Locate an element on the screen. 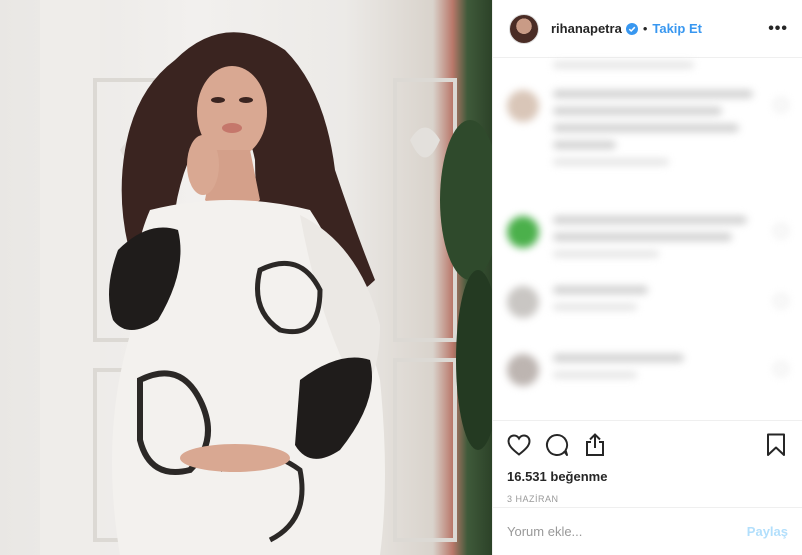  post-actions: 16.531 beğenme 3 HAZİRAN is located at coordinates (647, 462).